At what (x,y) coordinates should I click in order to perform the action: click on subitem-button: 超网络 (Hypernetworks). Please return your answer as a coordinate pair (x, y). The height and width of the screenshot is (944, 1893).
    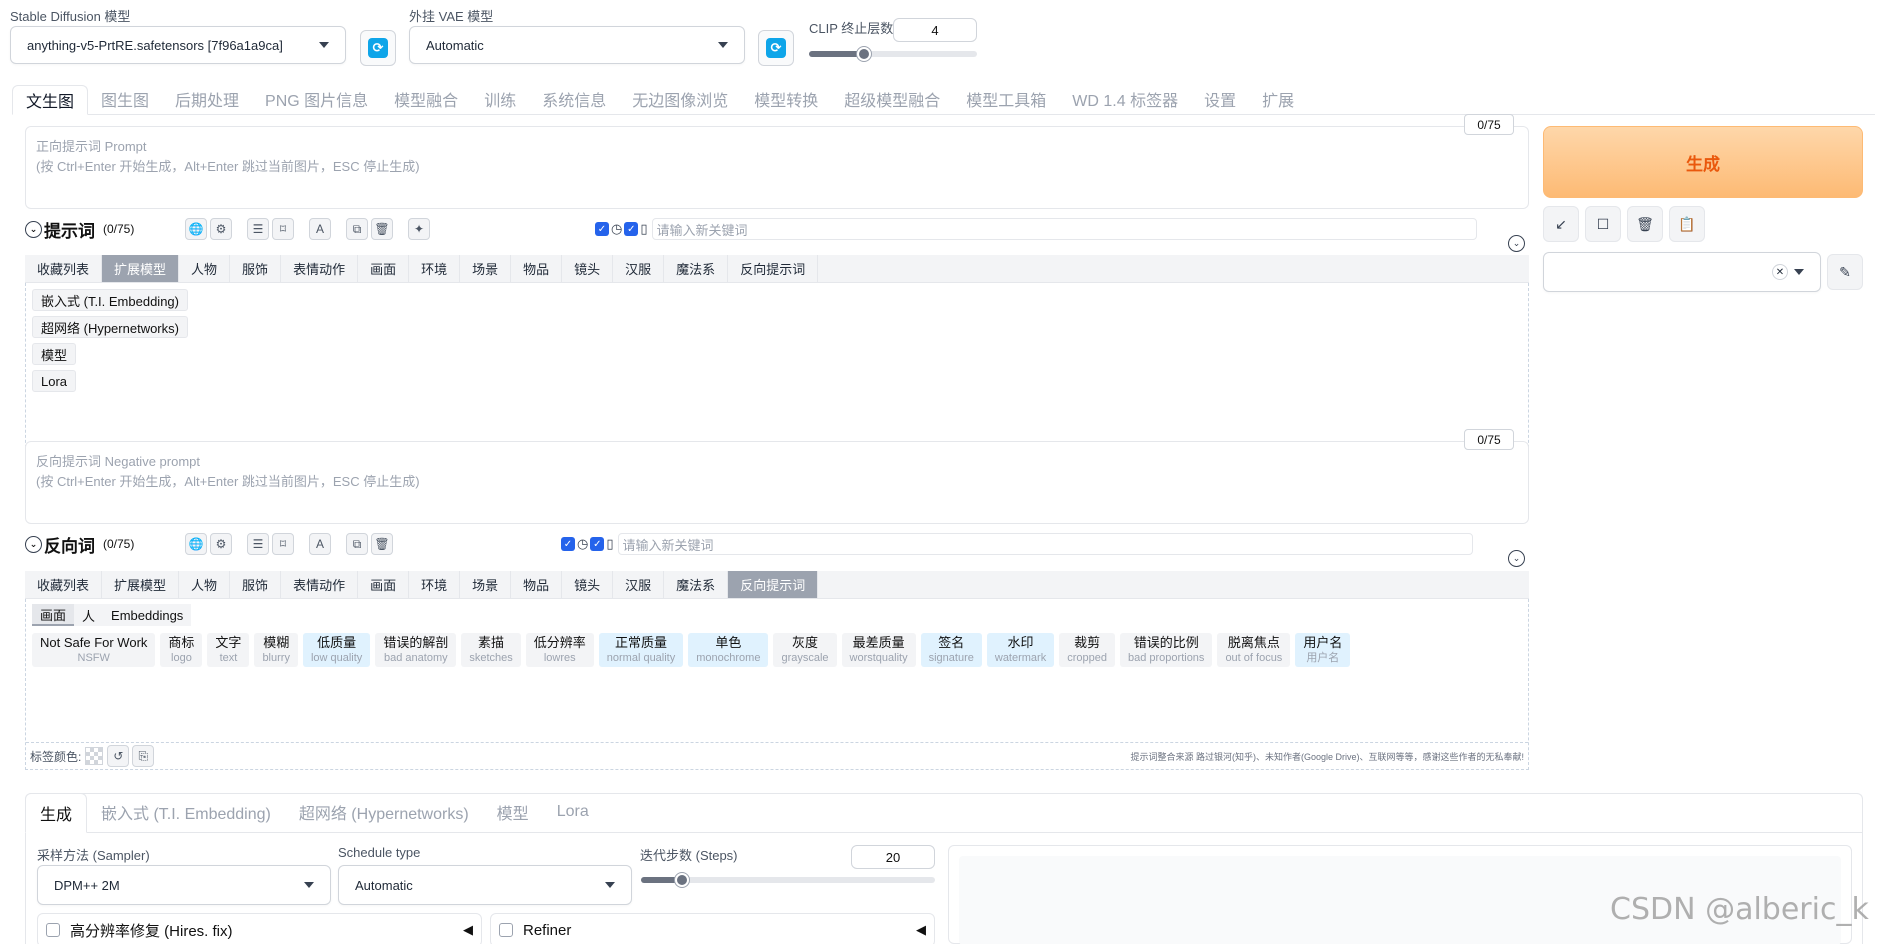
    Looking at the image, I should click on (110, 327).